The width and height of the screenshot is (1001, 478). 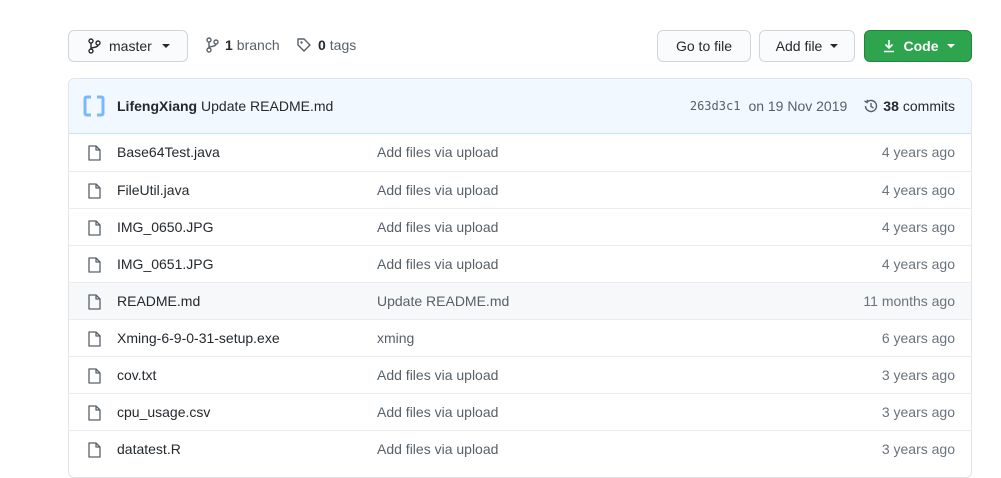 I want to click on branches-link: 1 branch, so click(x=242, y=45).